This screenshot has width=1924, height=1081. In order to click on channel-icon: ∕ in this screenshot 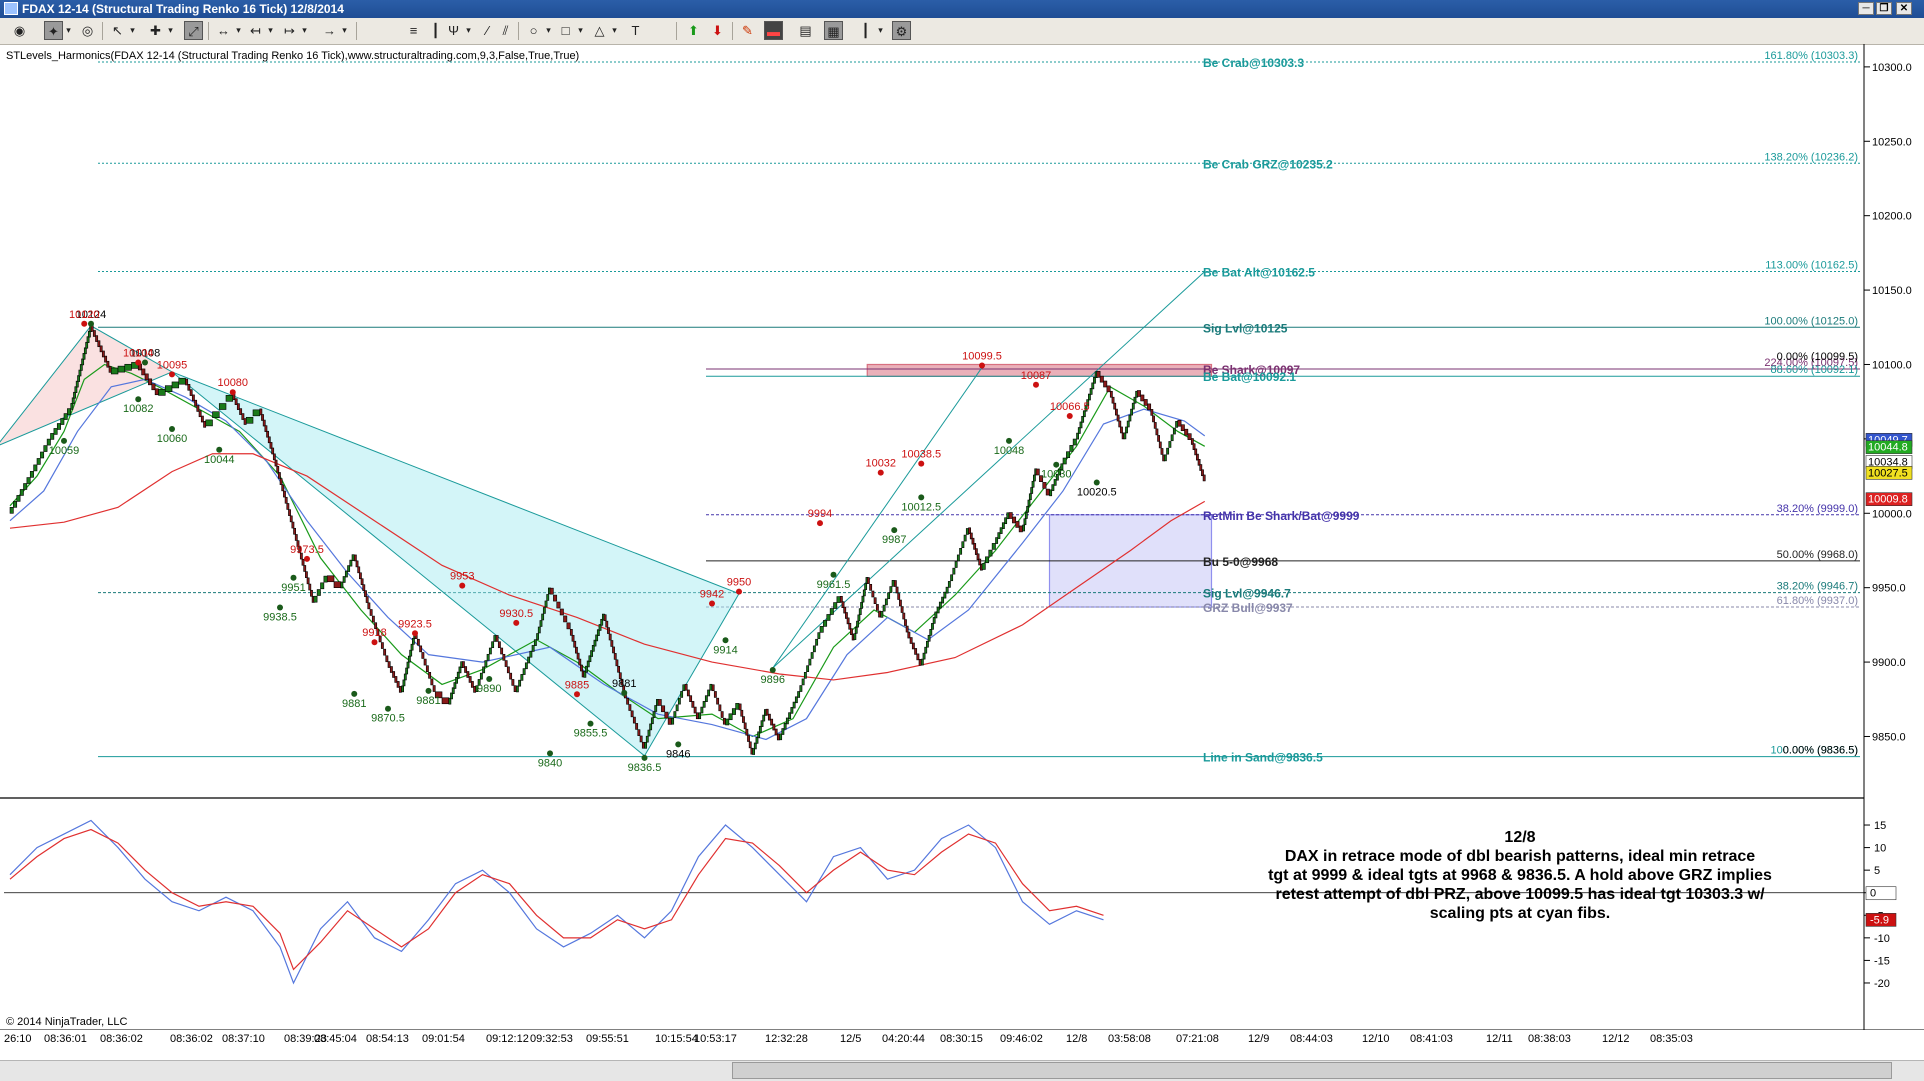, I will do `click(487, 30)`.